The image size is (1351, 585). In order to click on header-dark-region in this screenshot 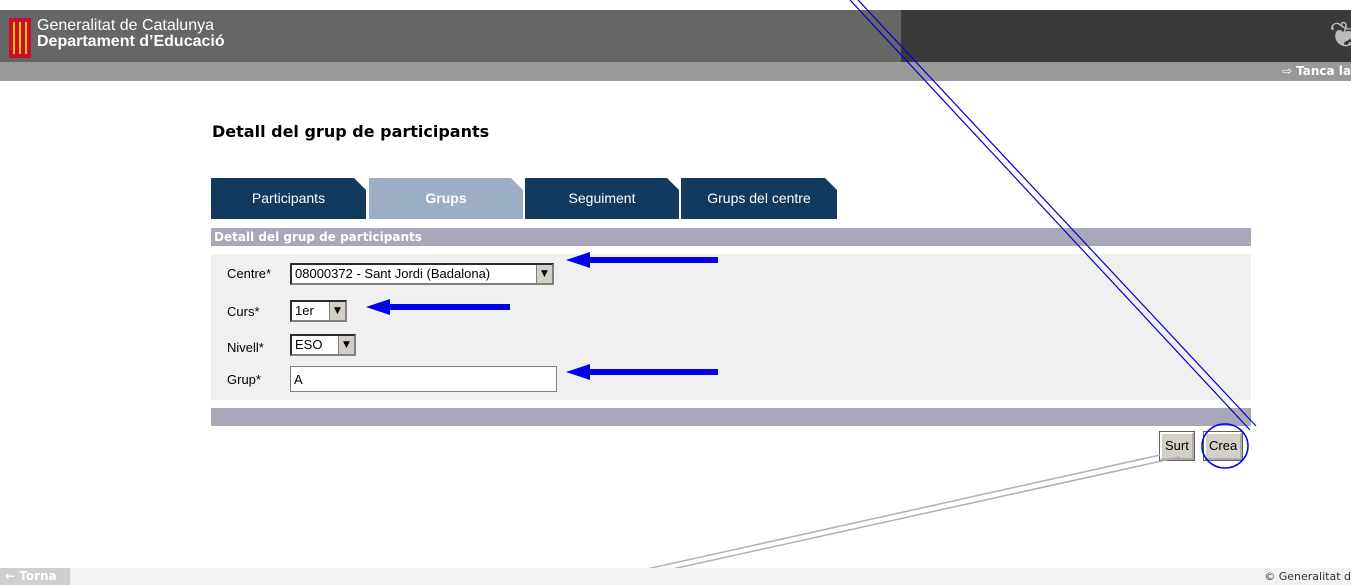, I will do `click(1126, 36)`.